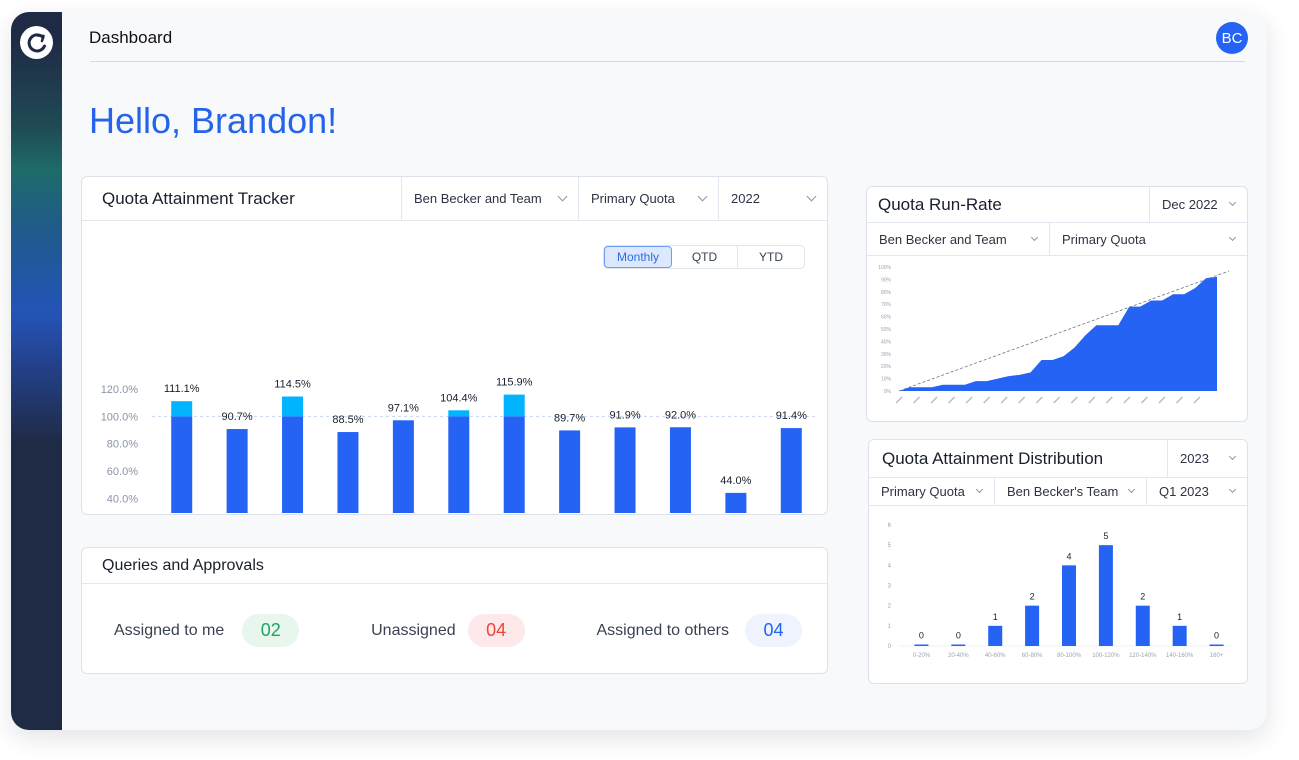  Describe the element at coordinates (1105, 536) in the screenshot. I see `data-label: 5` at that location.